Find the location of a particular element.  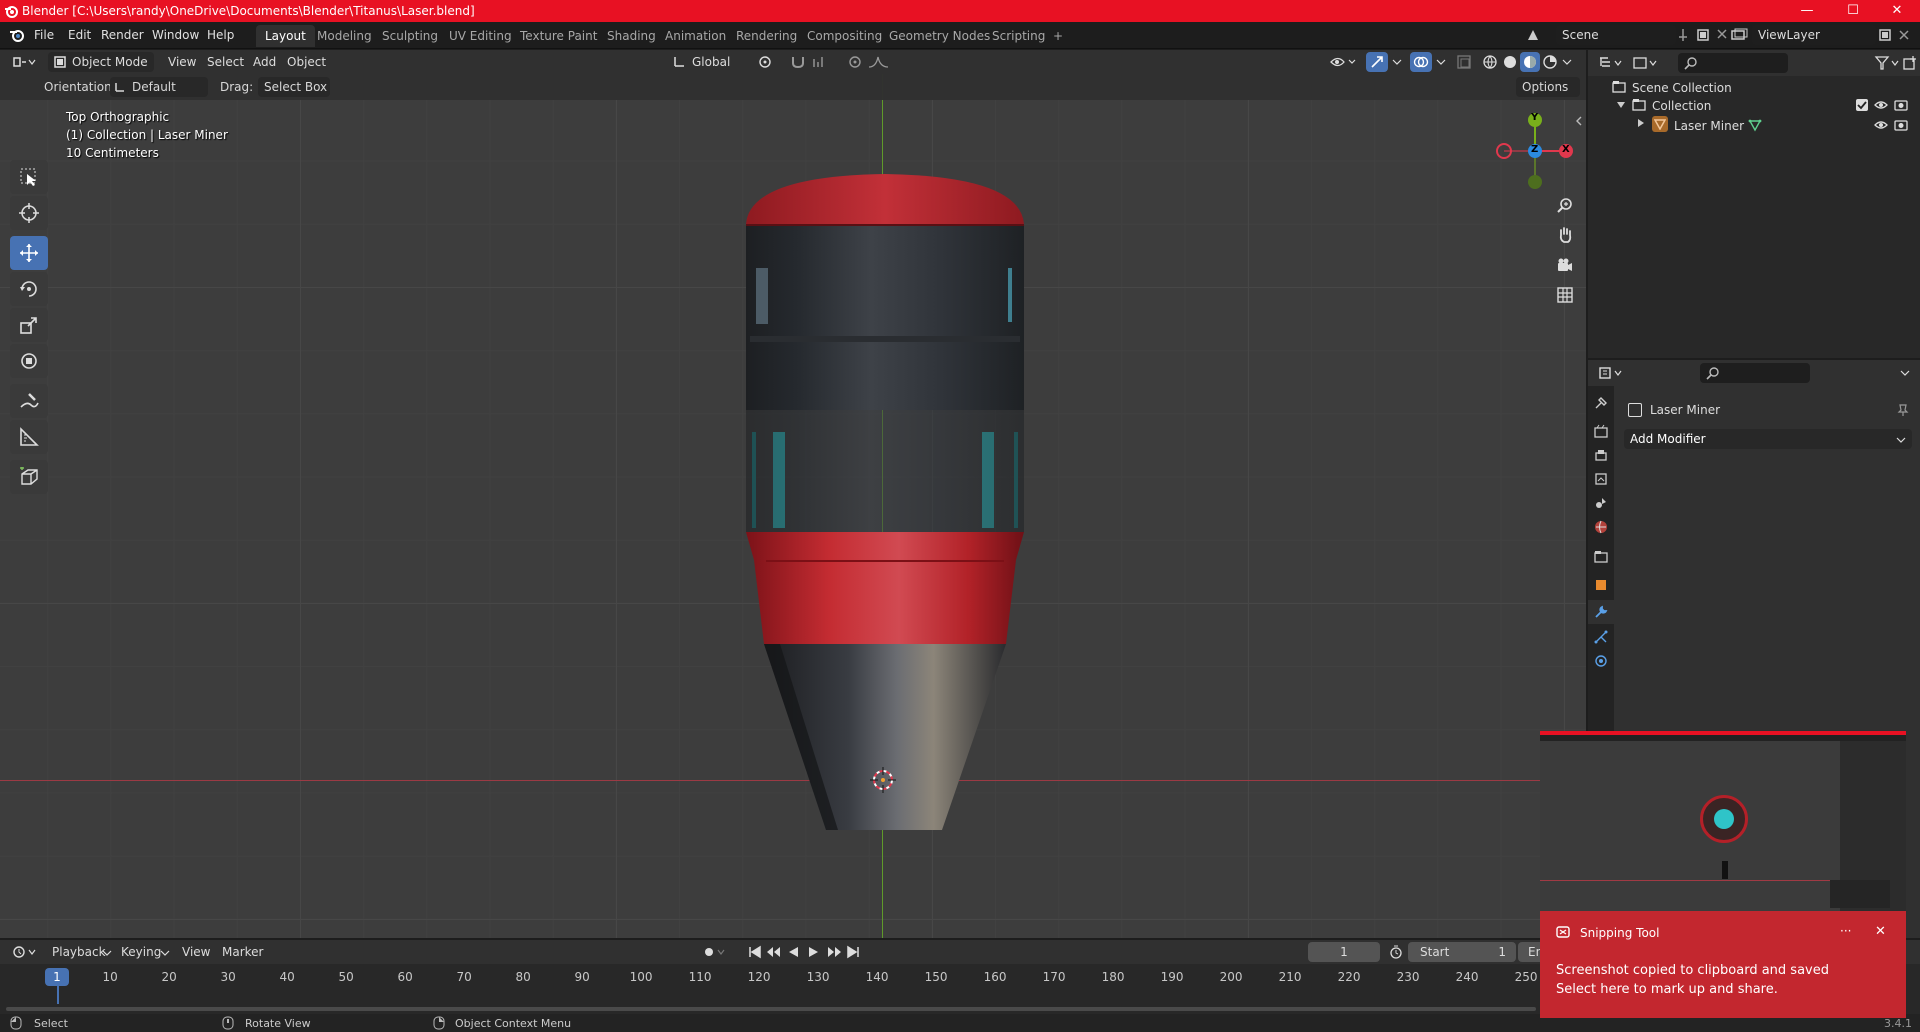

scene-icon is located at coordinates (1533, 35).